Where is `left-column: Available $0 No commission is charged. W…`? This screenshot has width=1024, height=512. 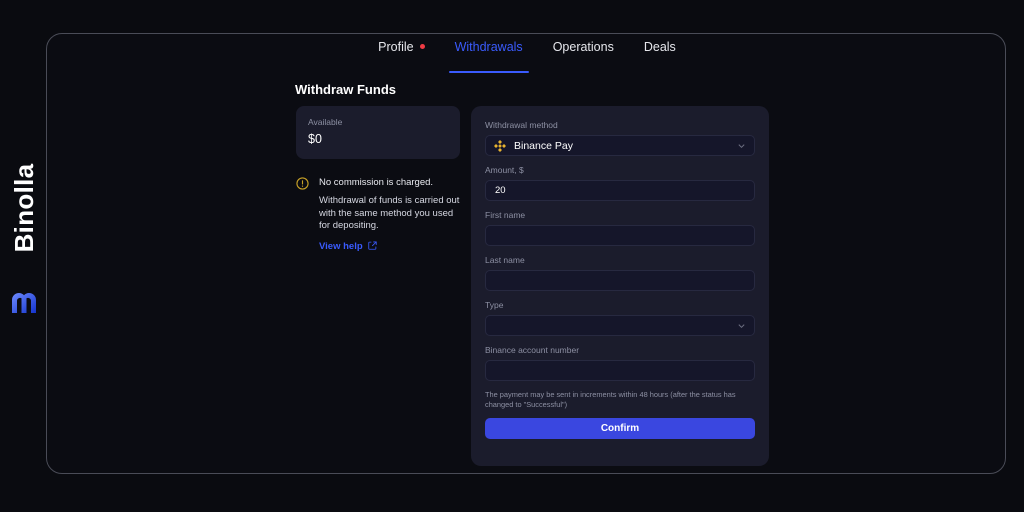 left-column: Available $0 No commission is charged. W… is located at coordinates (378, 180).